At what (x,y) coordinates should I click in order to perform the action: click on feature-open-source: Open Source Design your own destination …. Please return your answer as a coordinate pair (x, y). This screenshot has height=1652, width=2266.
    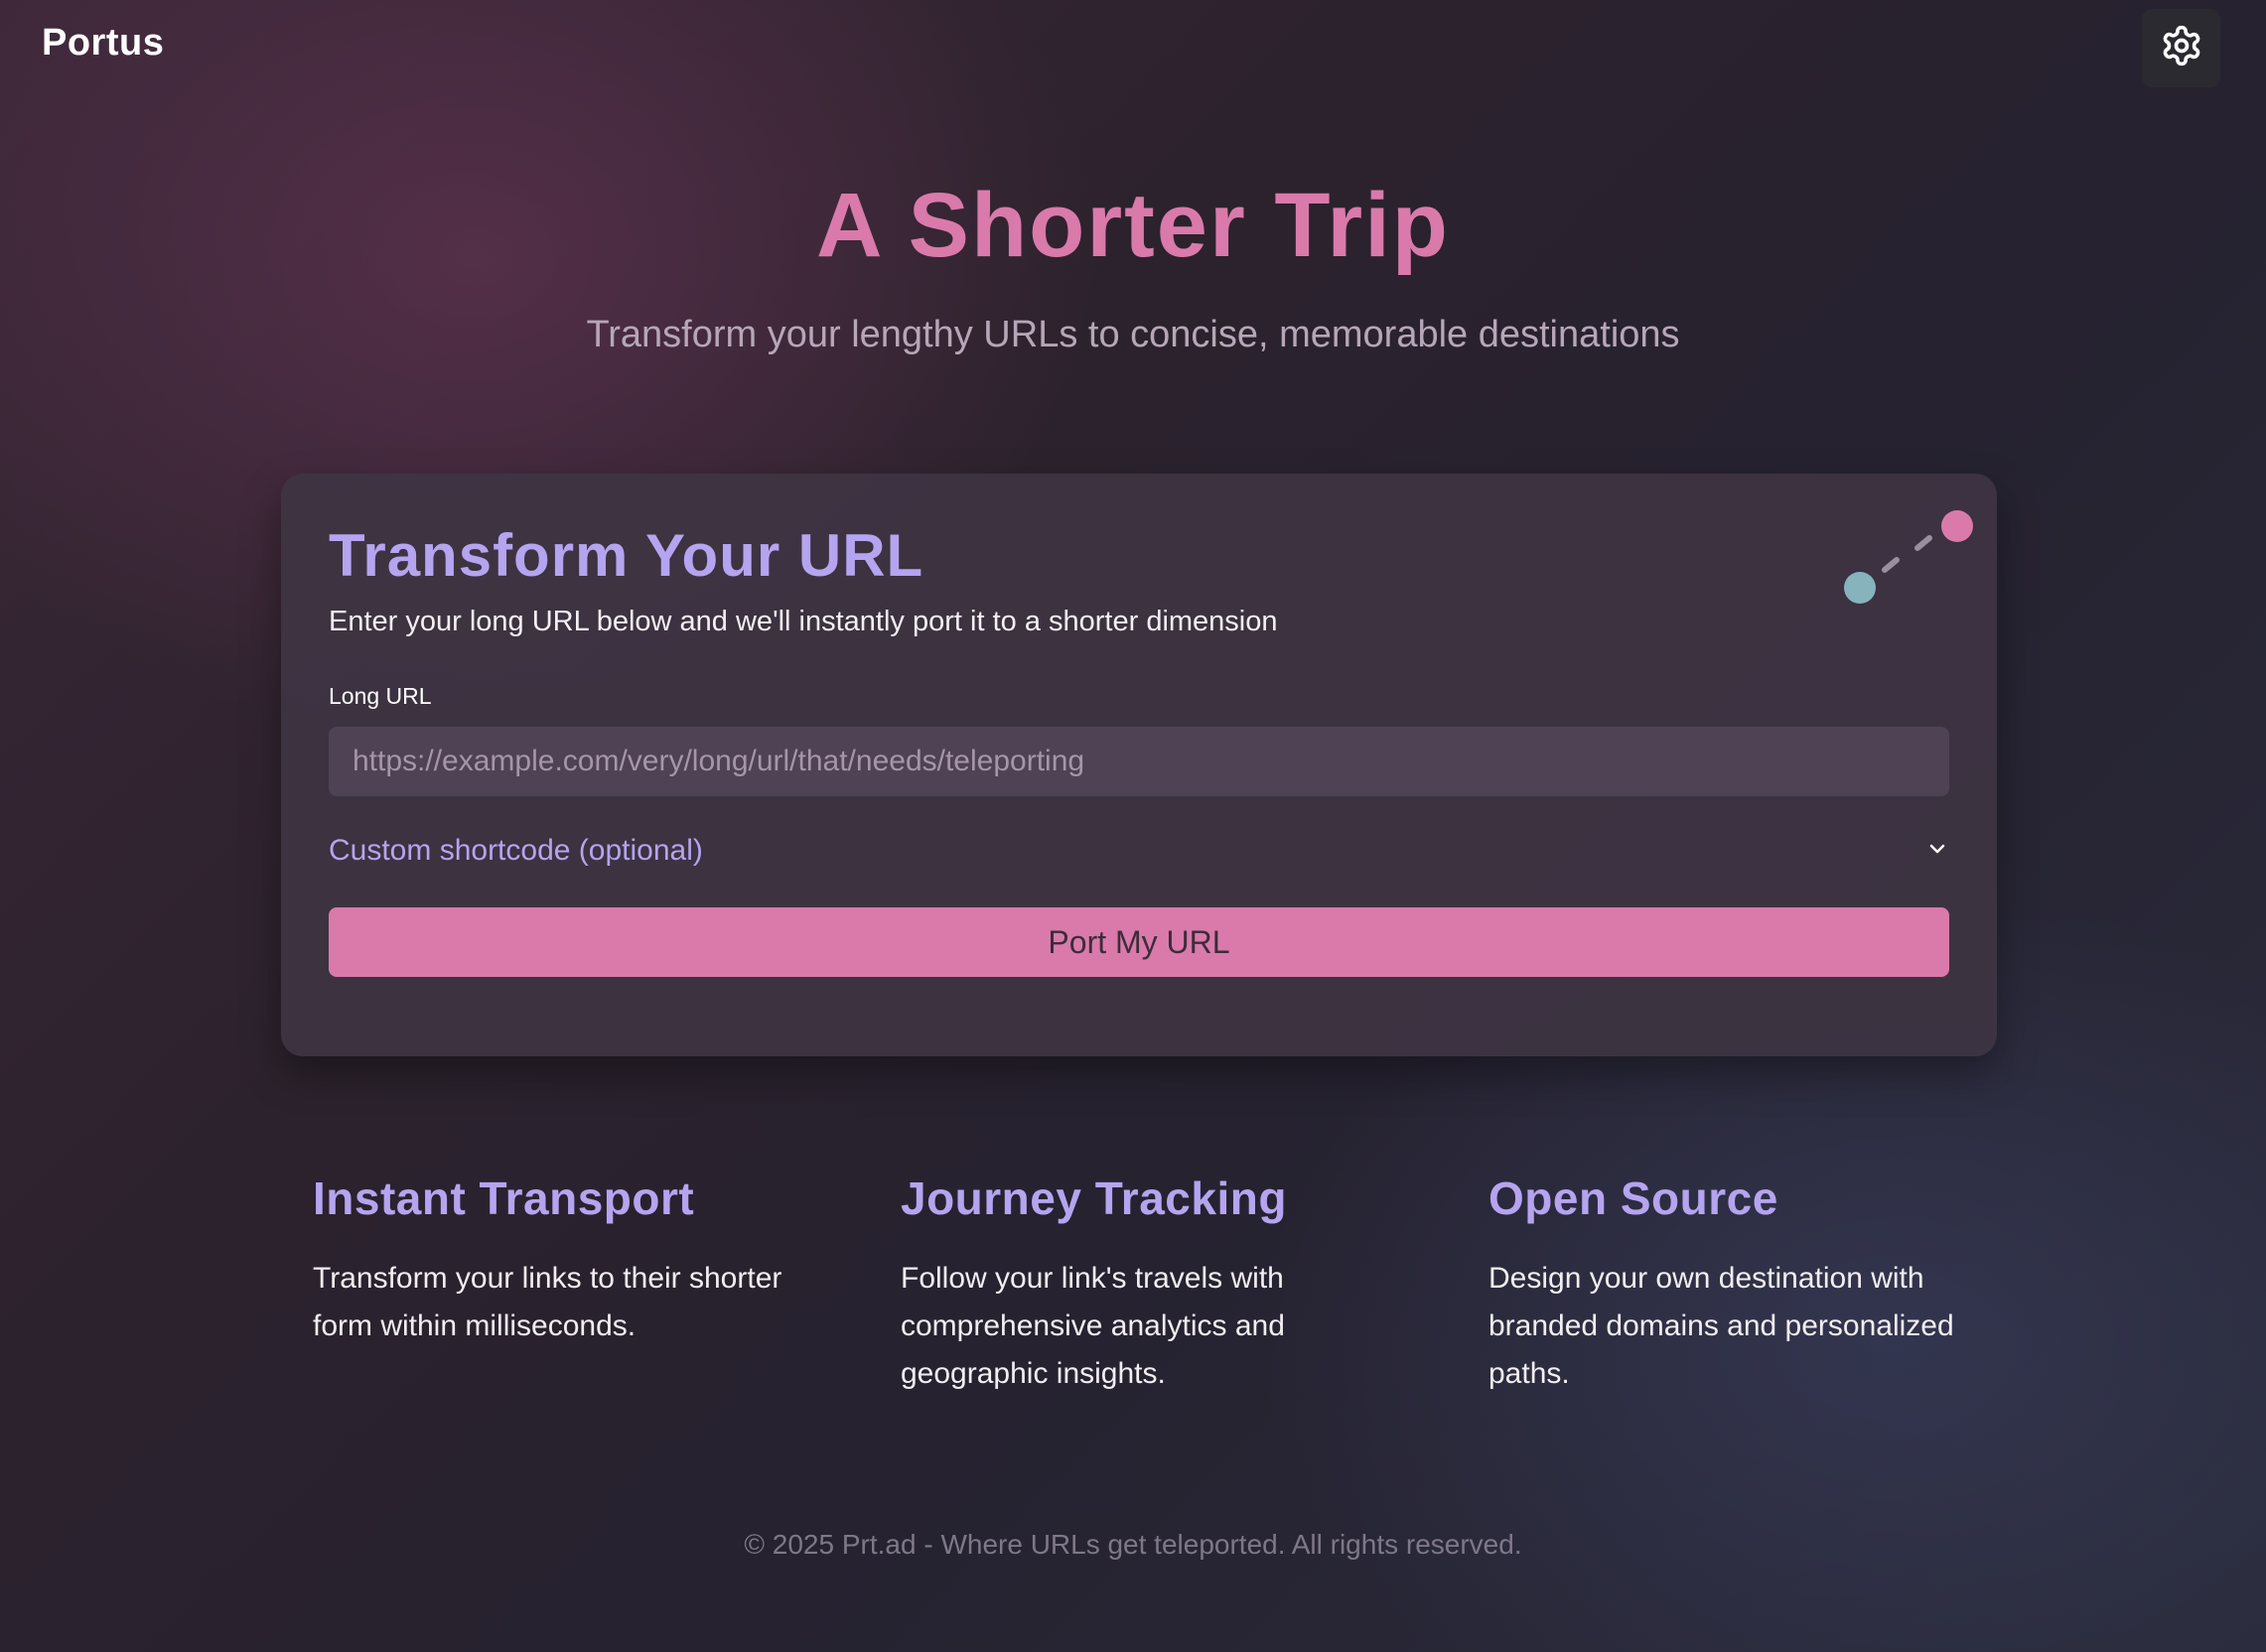
    Looking at the image, I should click on (1736, 1285).